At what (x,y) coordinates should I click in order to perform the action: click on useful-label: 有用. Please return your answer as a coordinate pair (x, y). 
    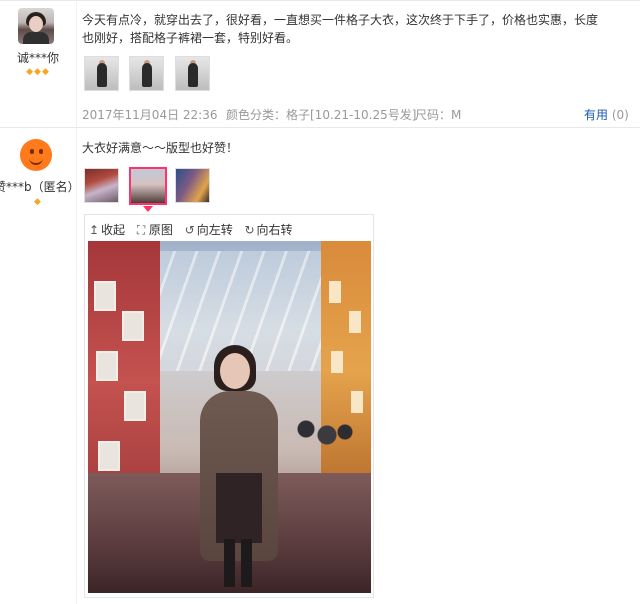
    Looking at the image, I should click on (596, 115).